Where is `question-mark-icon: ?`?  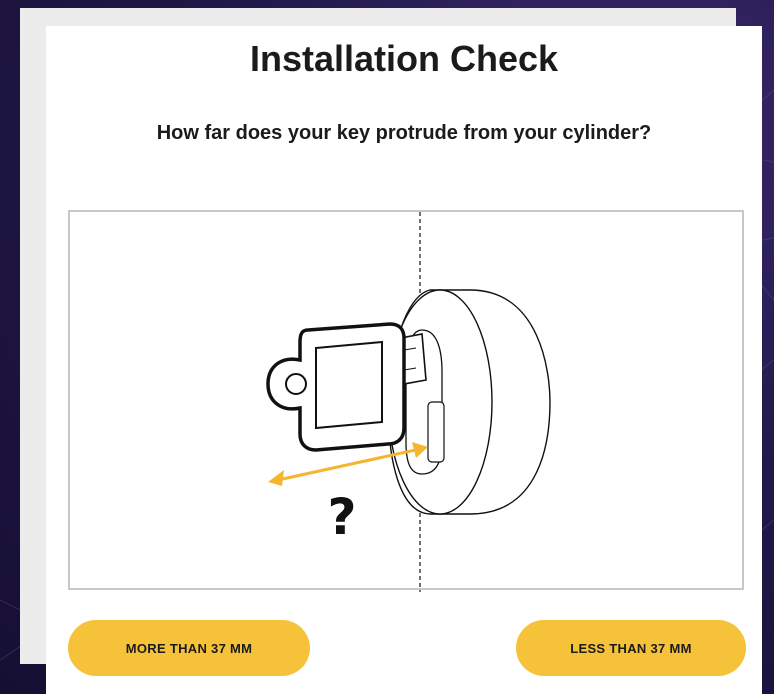
question-mark-icon: ? is located at coordinates (341, 517).